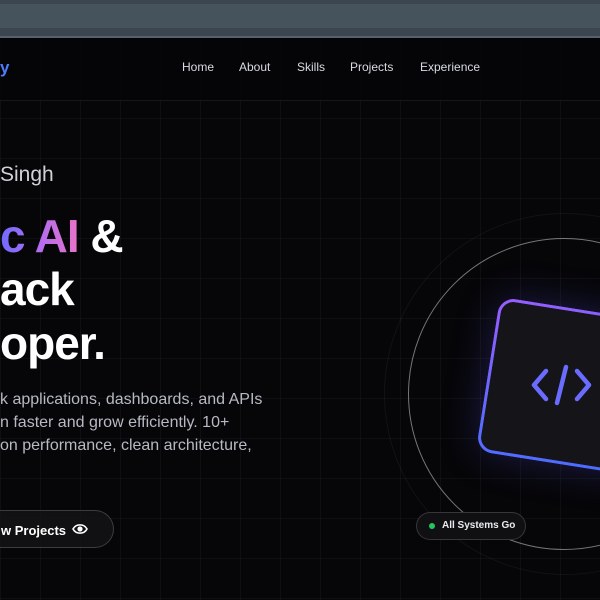 Image resolution: width=600 pixels, height=600 pixels. I want to click on nav-link-skills: Skills, so click(311, 67).